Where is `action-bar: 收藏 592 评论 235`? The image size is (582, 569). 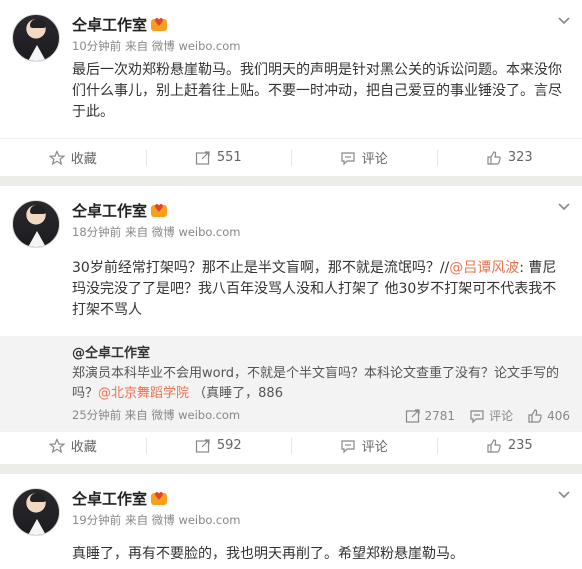 action-bar: 收藏 592 评论 235 is located at coordinates (291, 445).